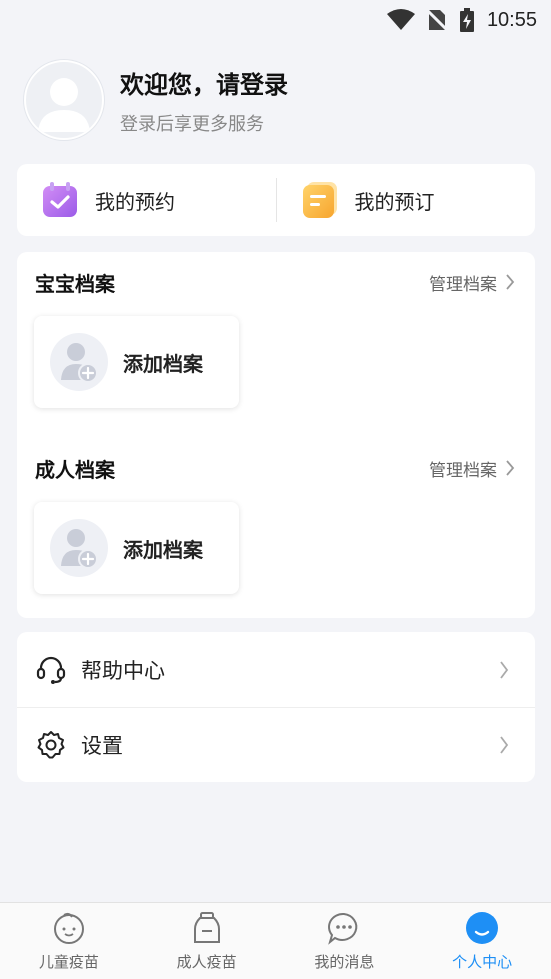 The height and width of the screenshot is (979, 551). What do you see at coordinates (467, 20) in the screenshot?
I see `battery-charging-icon` at bounding box center [467, 20].